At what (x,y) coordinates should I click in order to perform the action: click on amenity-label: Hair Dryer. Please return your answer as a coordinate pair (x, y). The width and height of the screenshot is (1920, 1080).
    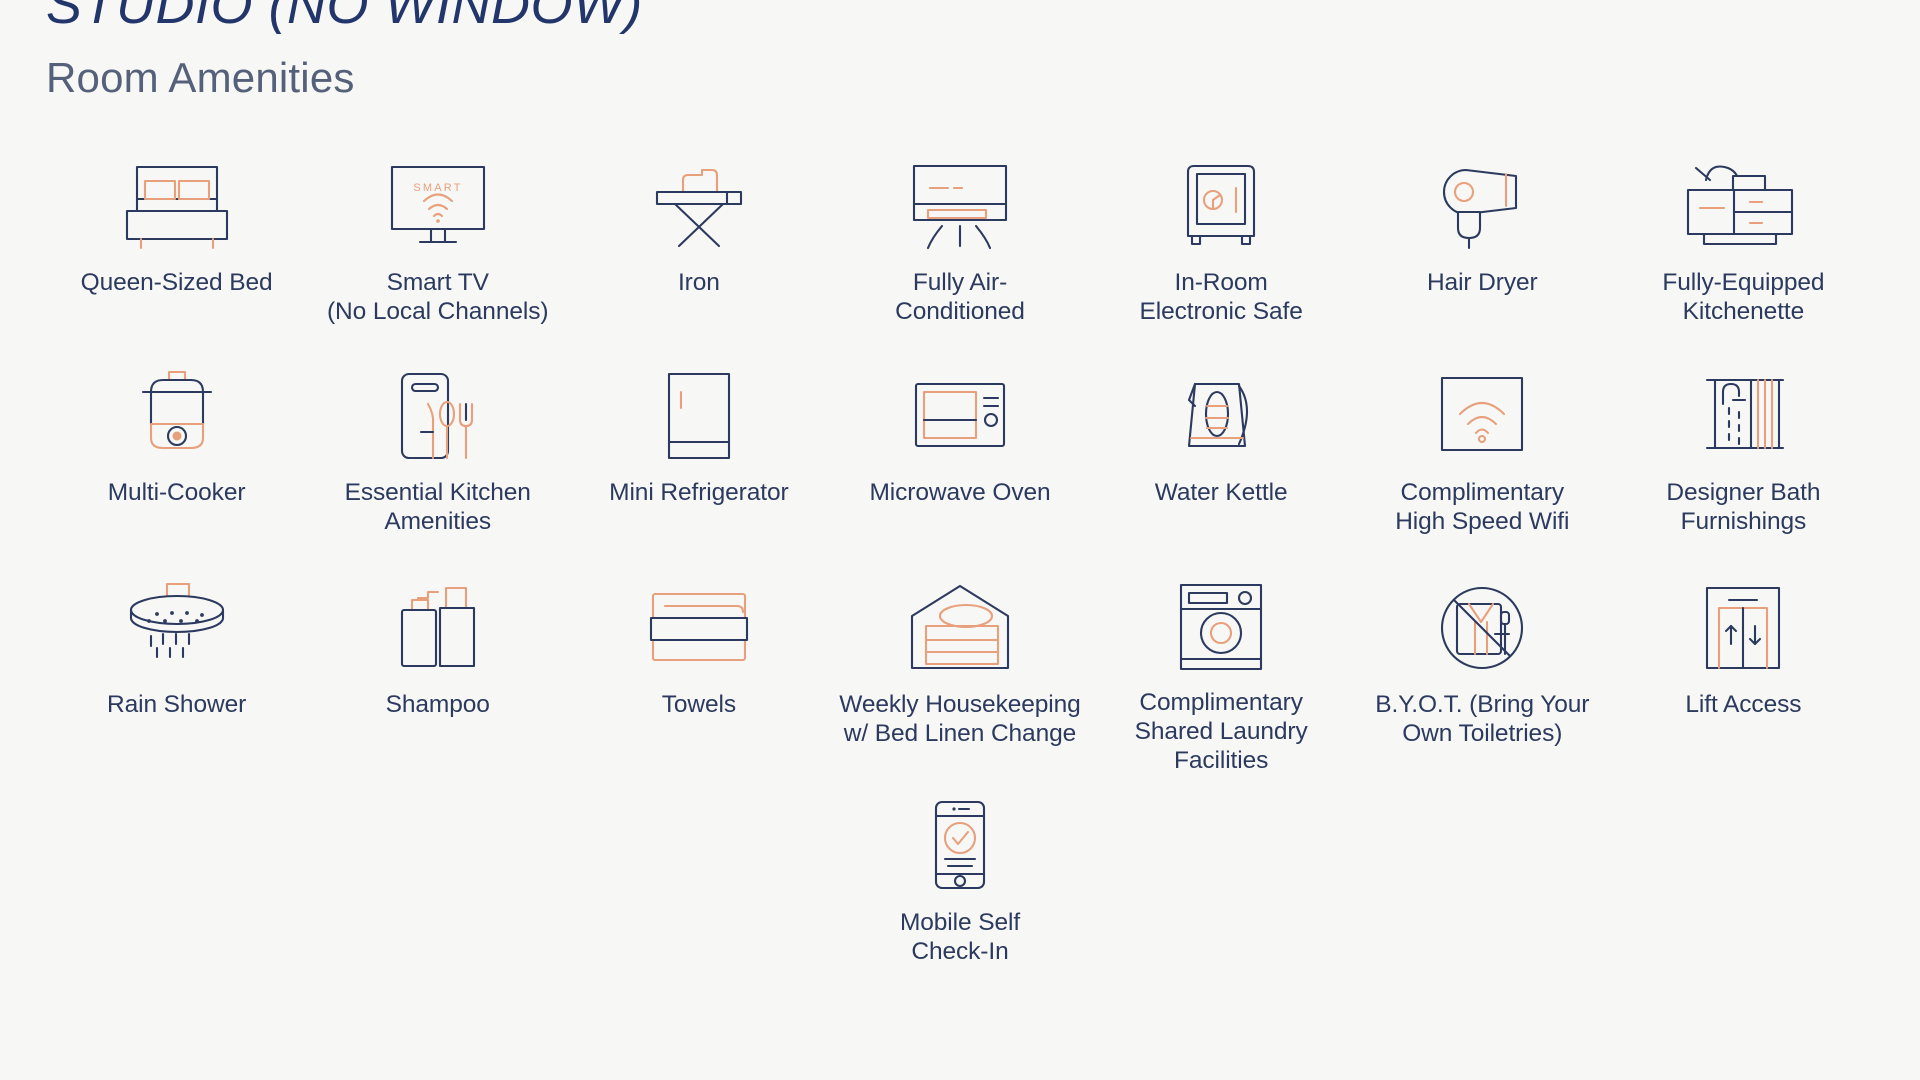
    Looking at the image, I should click on (1482, 282).